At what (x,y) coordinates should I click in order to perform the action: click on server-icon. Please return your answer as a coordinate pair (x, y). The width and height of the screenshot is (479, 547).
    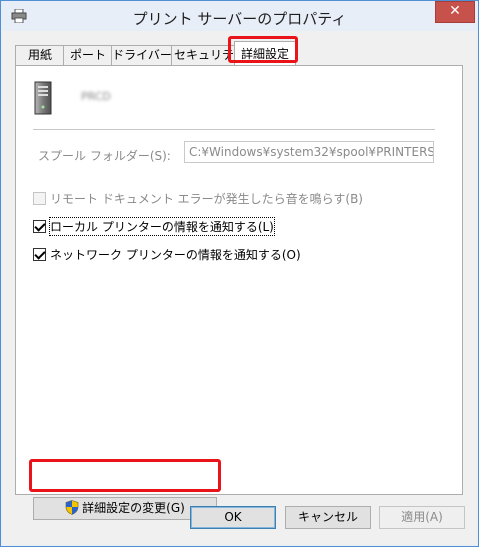
    Looking at the image, I should click on (43, 98).